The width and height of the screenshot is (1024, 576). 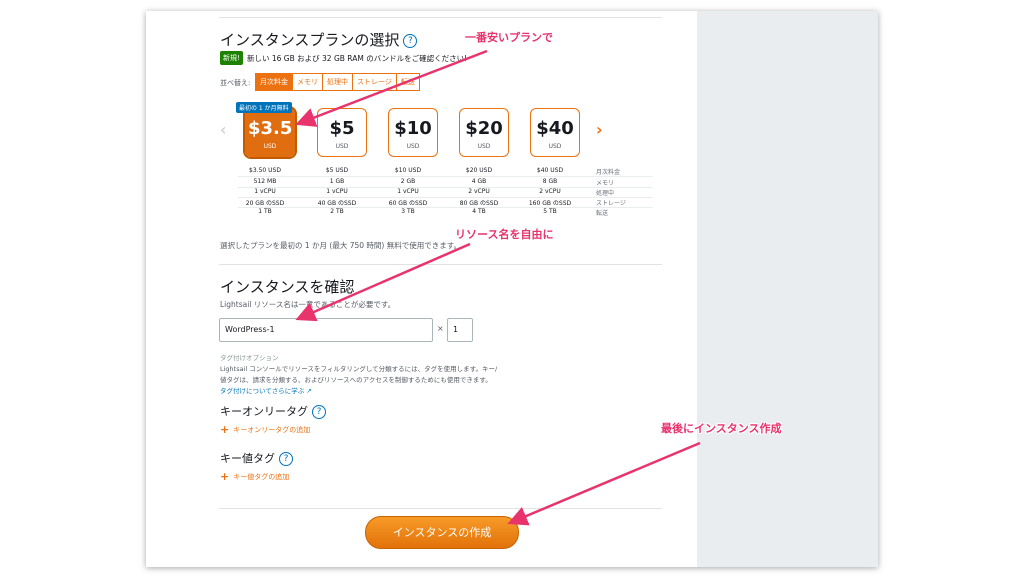 What do you see at coordinates (479, 203) in the screenshot?
I see `spec-cell: 80 GB のSSD` at bounding box center [479, 203].